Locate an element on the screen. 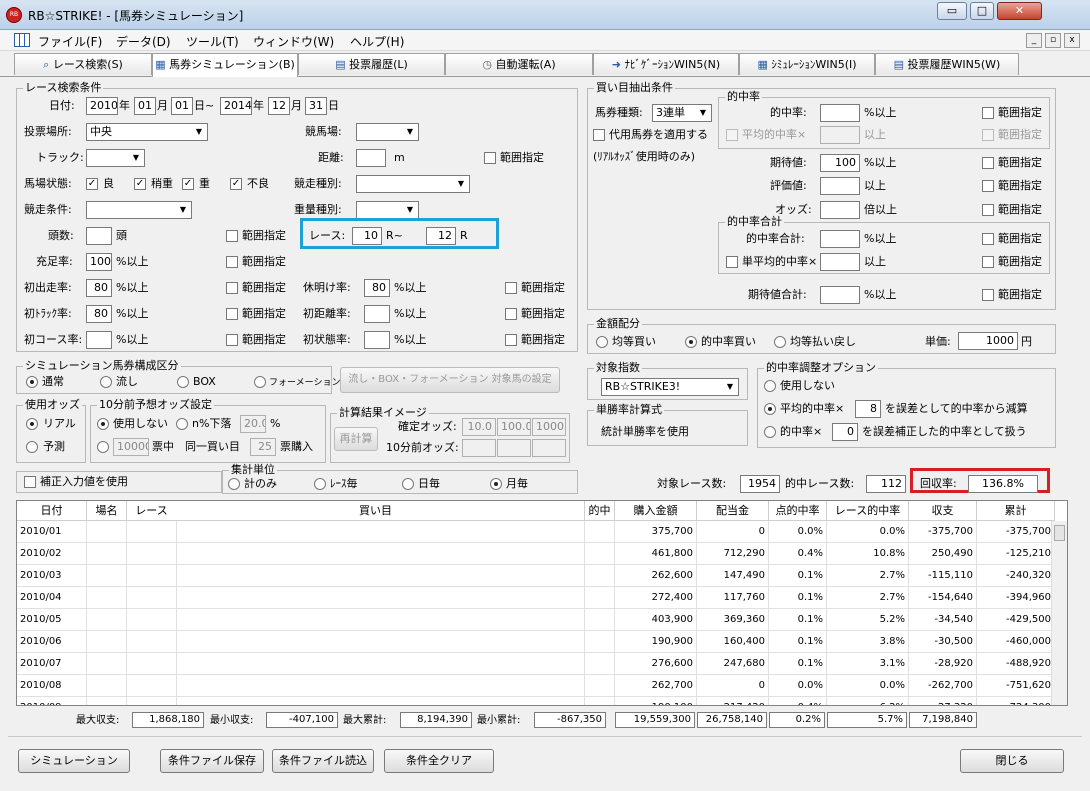 Image resolution: width=1090 pixels, height=791 pixels. race-type-select: ▼ is located at coordinates (413, 184).